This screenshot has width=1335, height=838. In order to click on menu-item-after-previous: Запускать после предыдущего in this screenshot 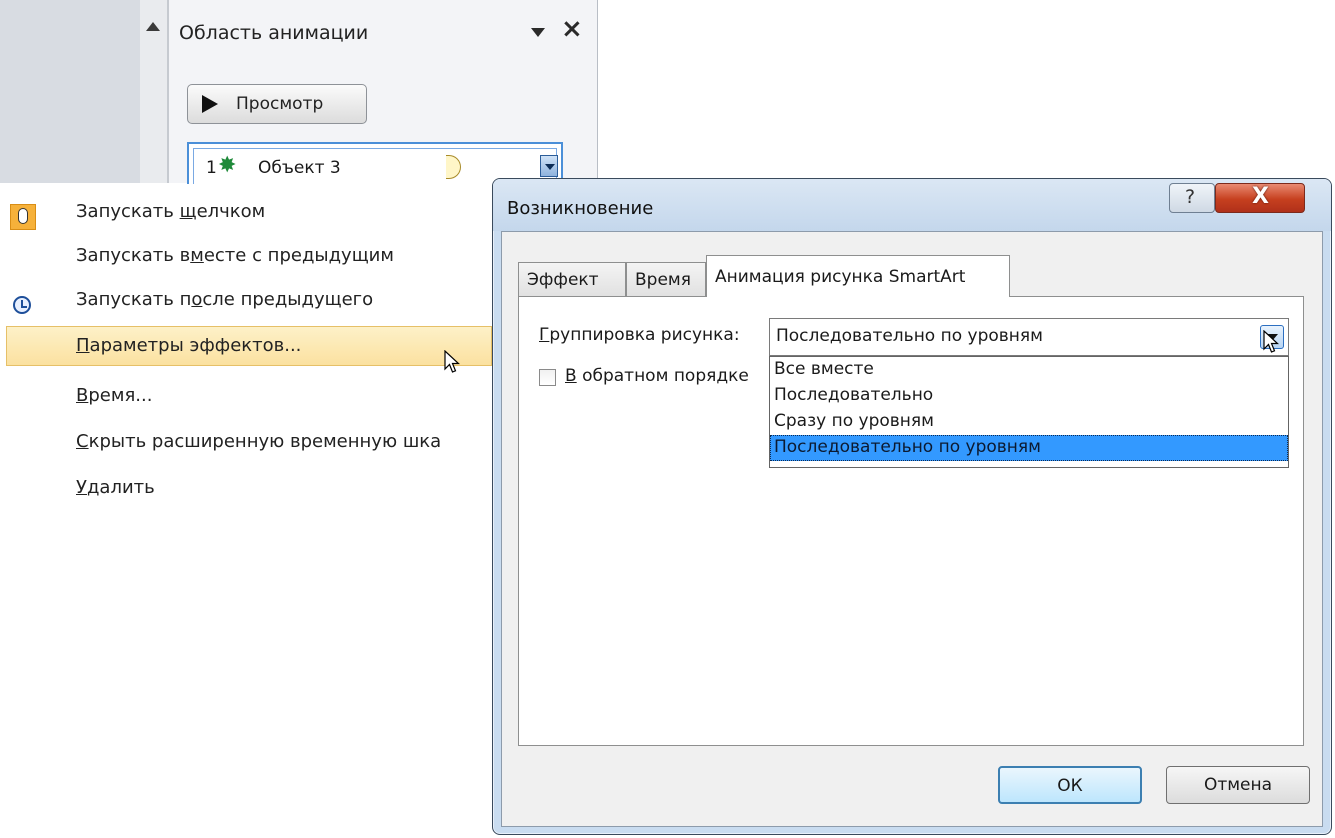, I will do `click(246, 300)`.